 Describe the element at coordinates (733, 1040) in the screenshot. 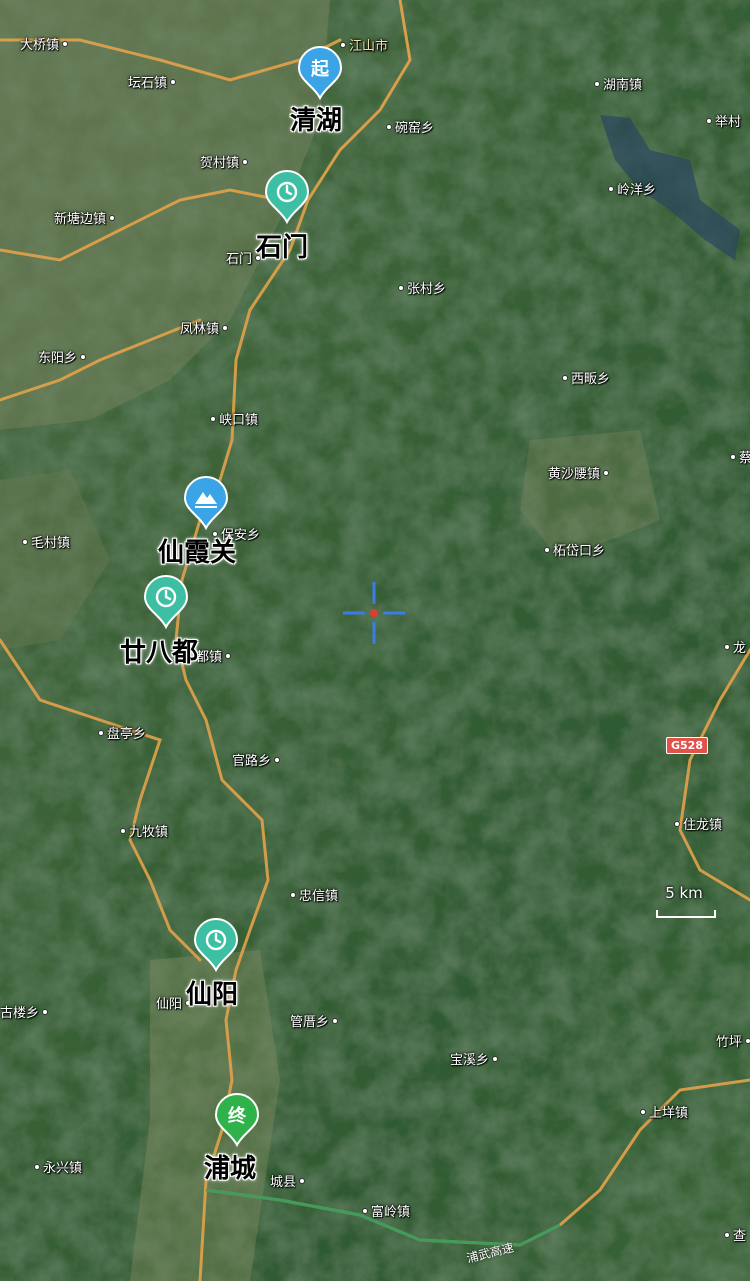

I see `place-label-zhuping: 竹坪` at that location.